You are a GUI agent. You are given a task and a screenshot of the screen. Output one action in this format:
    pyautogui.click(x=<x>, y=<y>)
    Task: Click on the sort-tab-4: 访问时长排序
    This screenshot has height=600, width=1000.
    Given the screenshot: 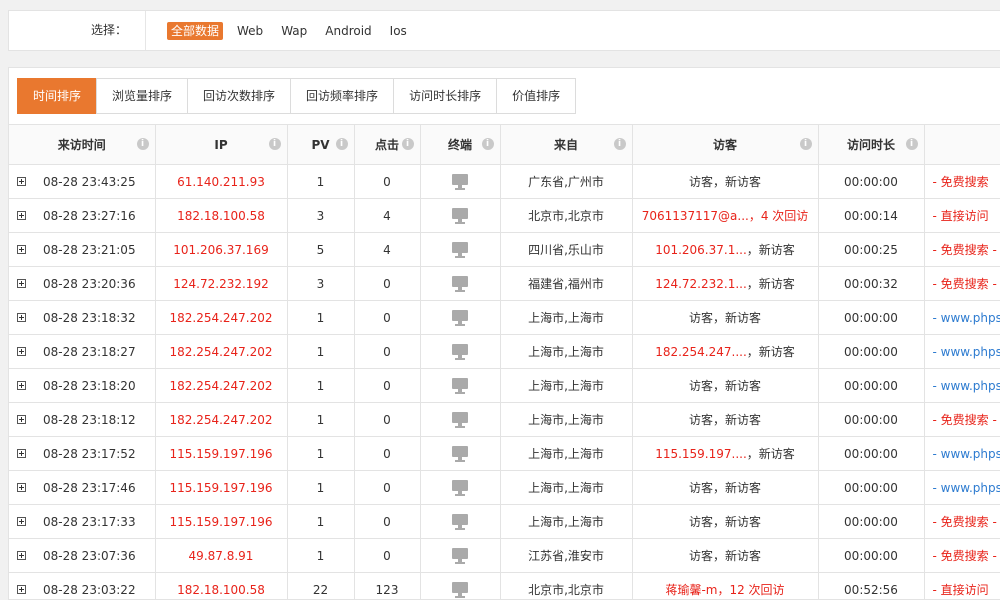 What is the action you would take?
    pyautogui.click(x=445, y=96)
    